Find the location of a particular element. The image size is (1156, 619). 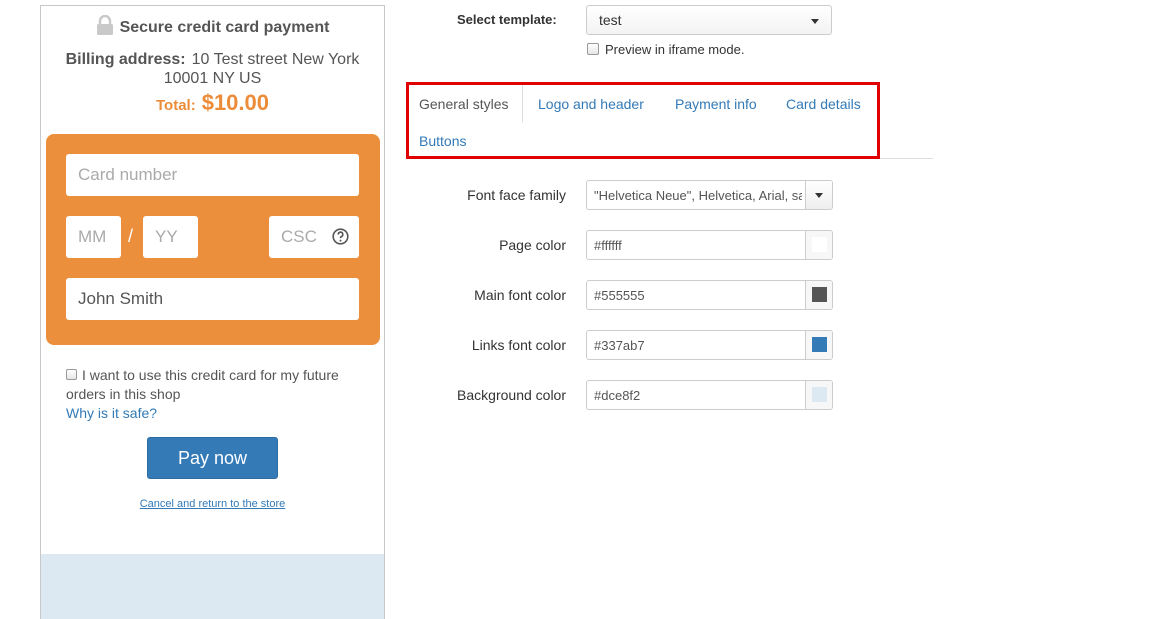

page-color-value: #ffffff is located at coordinates (608, 245).